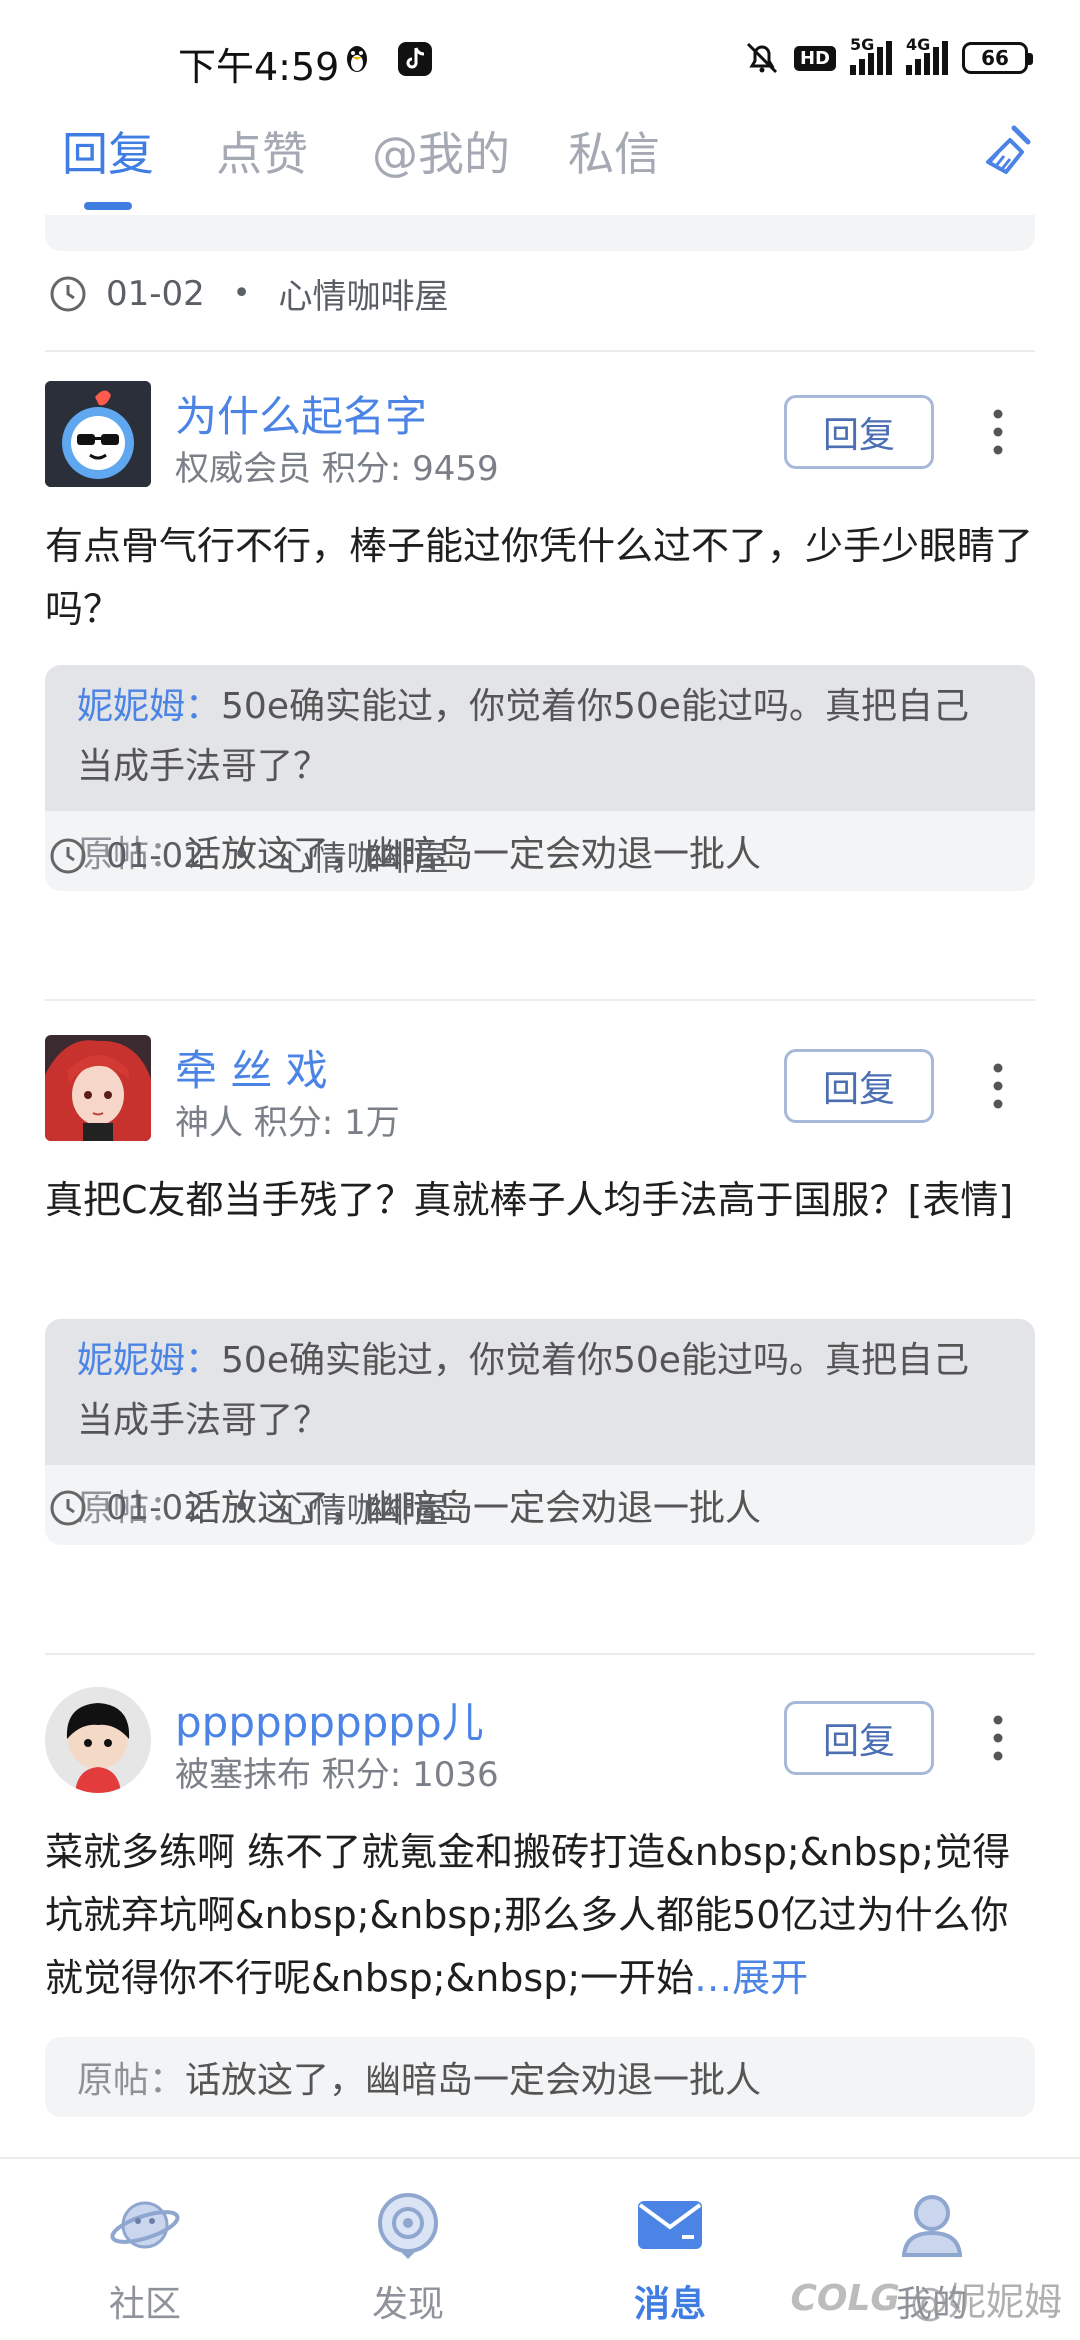  Describe the element at coordinates (927, 55) in the screenshot. I see `signal-4g-icon: 4G` at that location.